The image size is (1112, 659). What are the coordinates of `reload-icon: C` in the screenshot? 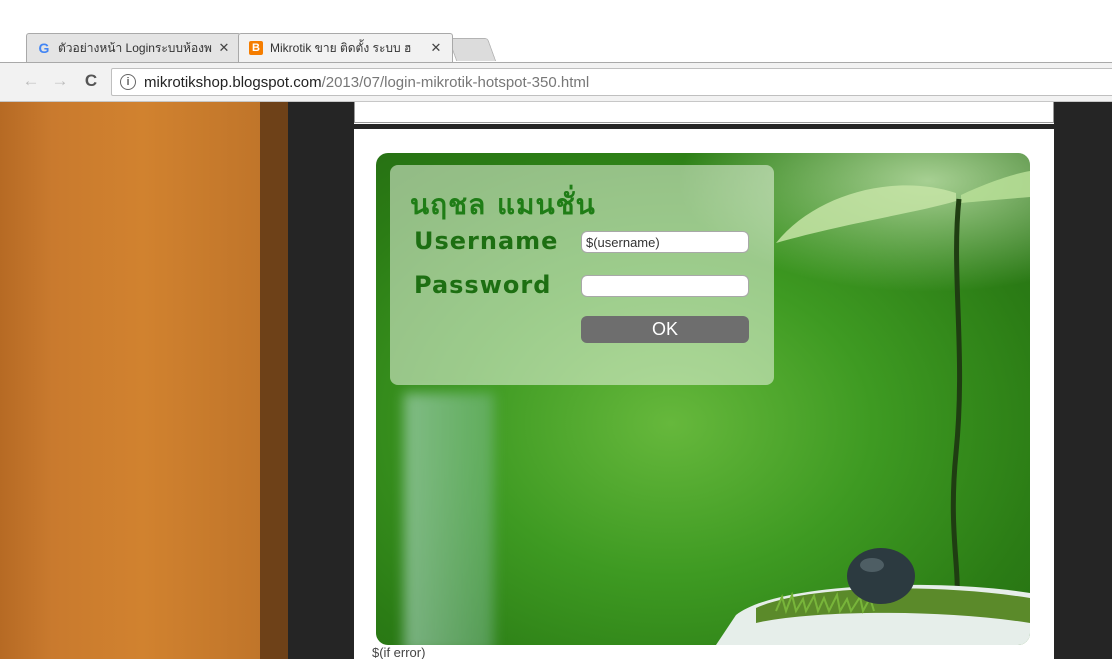 It's located at (91, 81).